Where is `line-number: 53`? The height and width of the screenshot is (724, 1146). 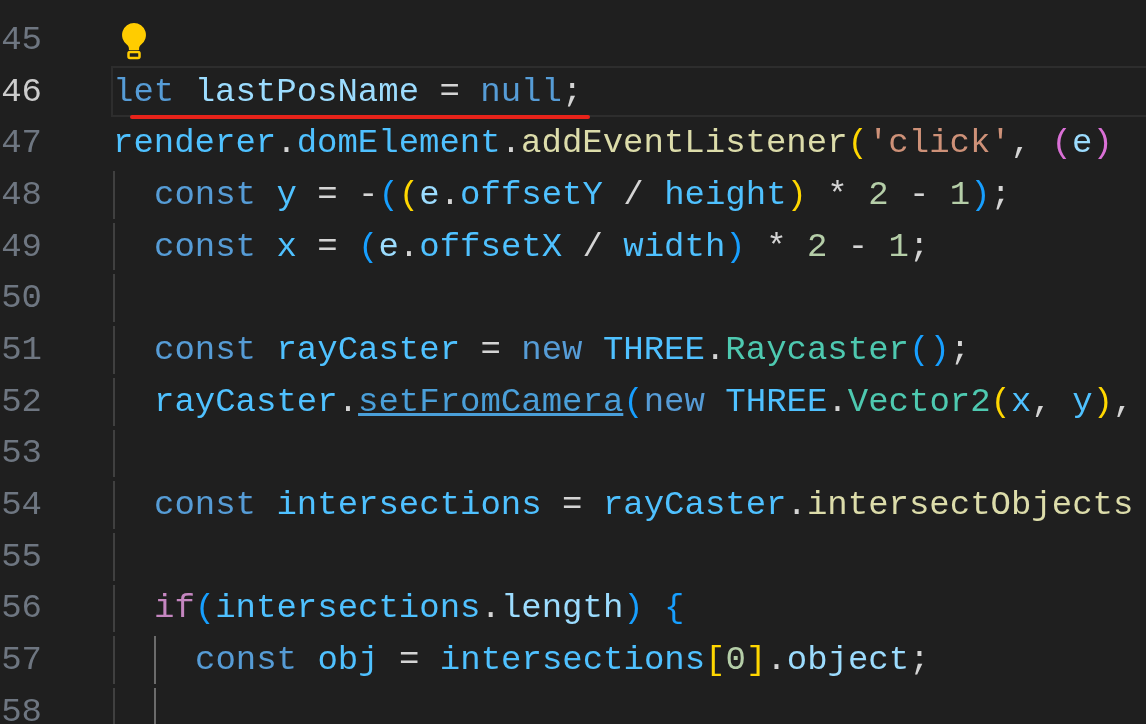
line-number: 53 is located at coordinates (21, 453).